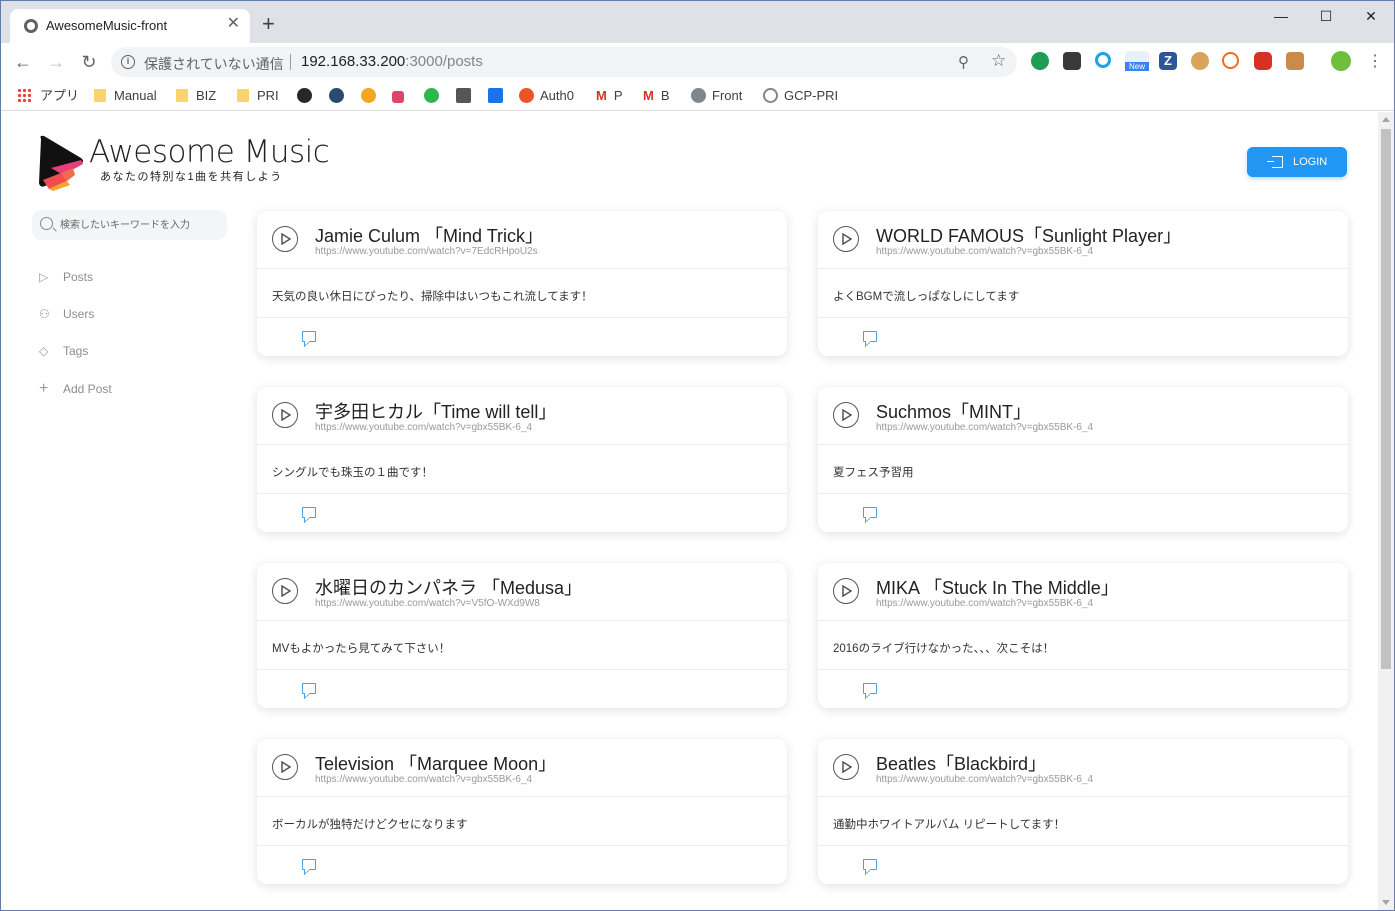  What do you see at coordinates (526, 95) in the screenshot?
I see `auth0-icon` at bounding box center [526, 95].